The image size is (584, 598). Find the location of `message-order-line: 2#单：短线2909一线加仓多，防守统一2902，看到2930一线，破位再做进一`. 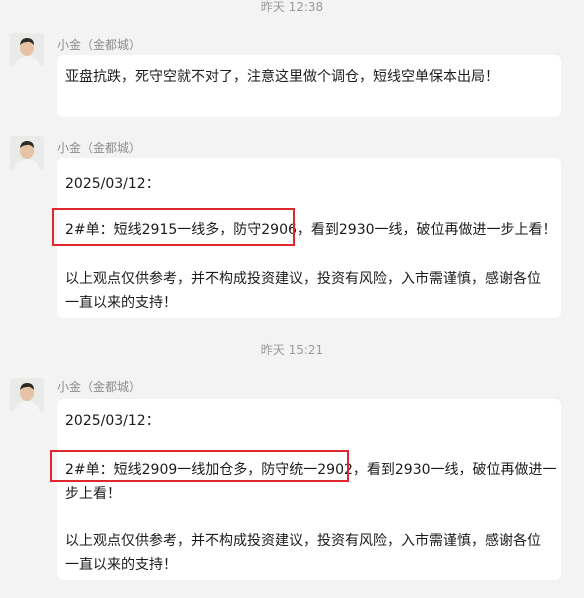

message-order-line: 2#单：短线2909一线加仓多，防守统一2902，看到2930一线，破位再做进一 is located at coordinates (311, 470).